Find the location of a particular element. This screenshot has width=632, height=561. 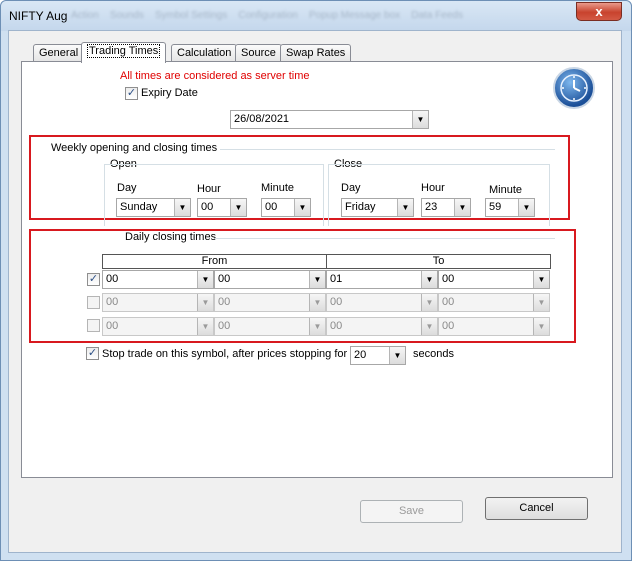

weekly-group-divider is located at coordinates (387, 149).